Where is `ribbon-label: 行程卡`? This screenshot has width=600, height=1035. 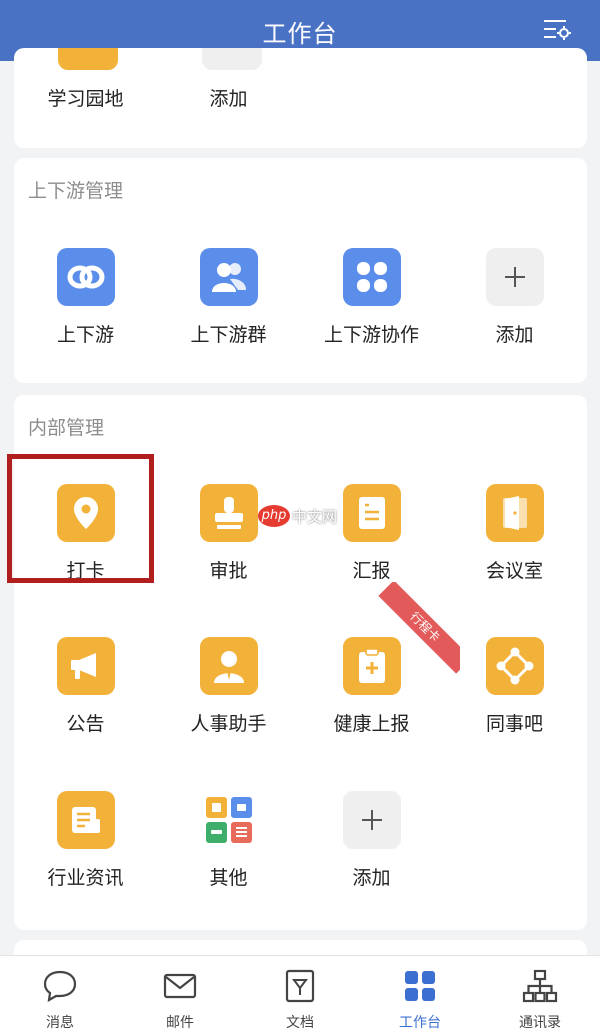 ribbon-label: 行程卡 is located at coordinates (419, 628).